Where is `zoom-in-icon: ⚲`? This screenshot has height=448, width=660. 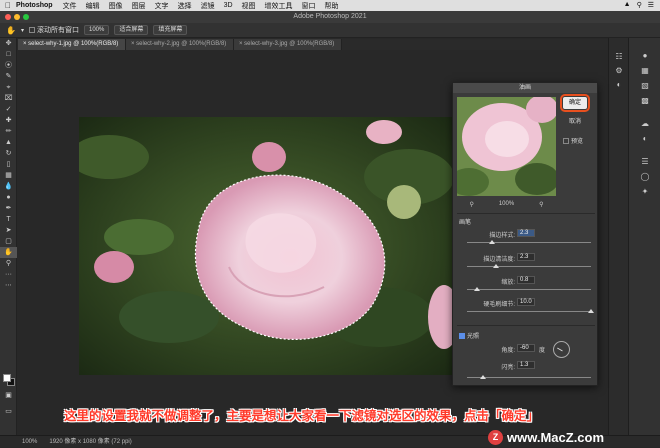 zoom-in-icon: ⚲ is located at coordinates (541, 204).